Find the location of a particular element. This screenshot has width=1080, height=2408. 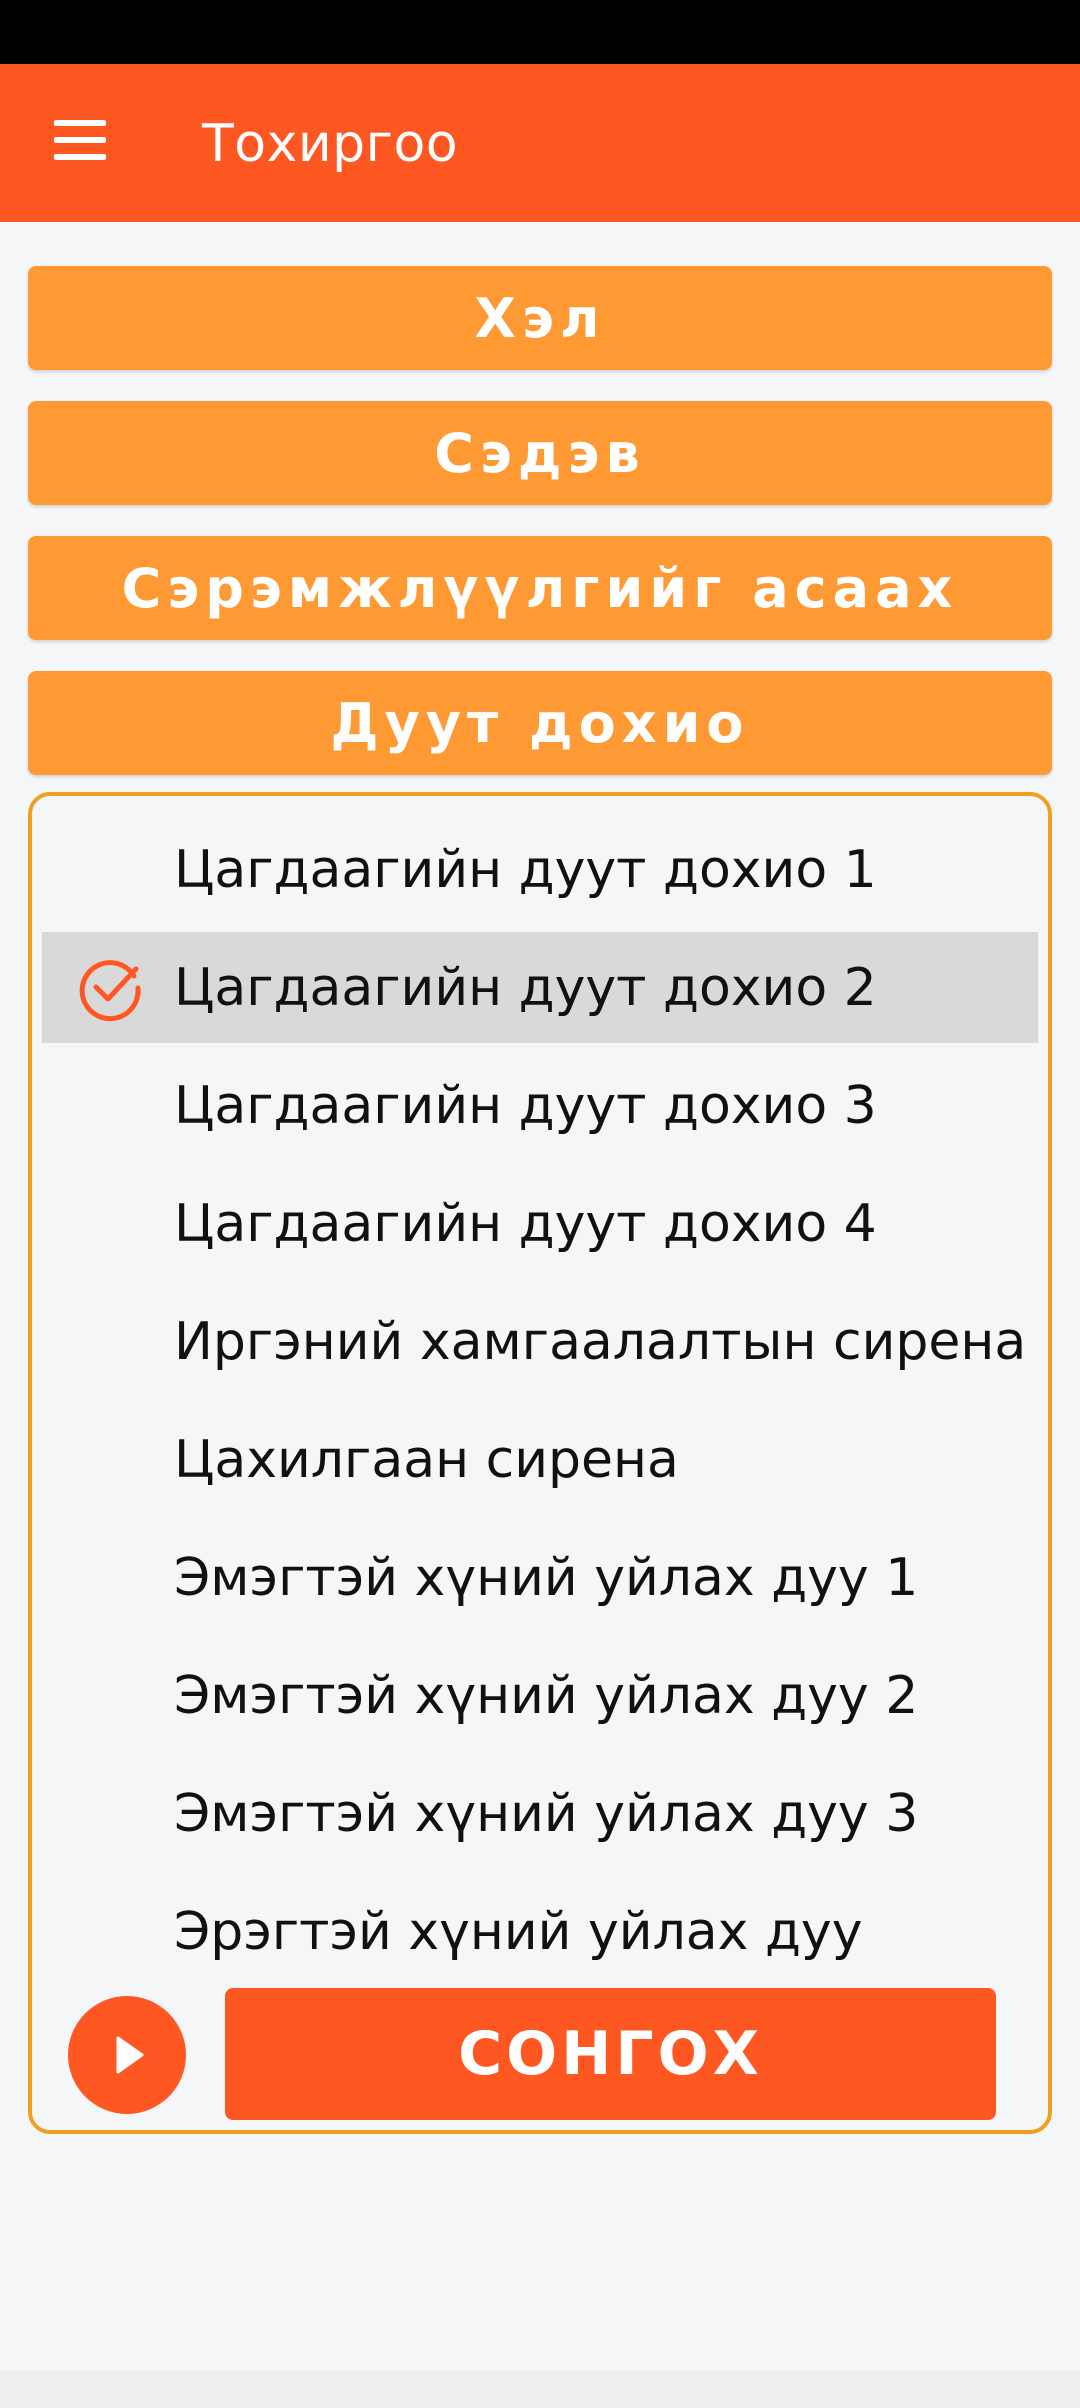

sound-item: Цагдаагийн дуут дохио 4 is located at coordinates (540, 1223).